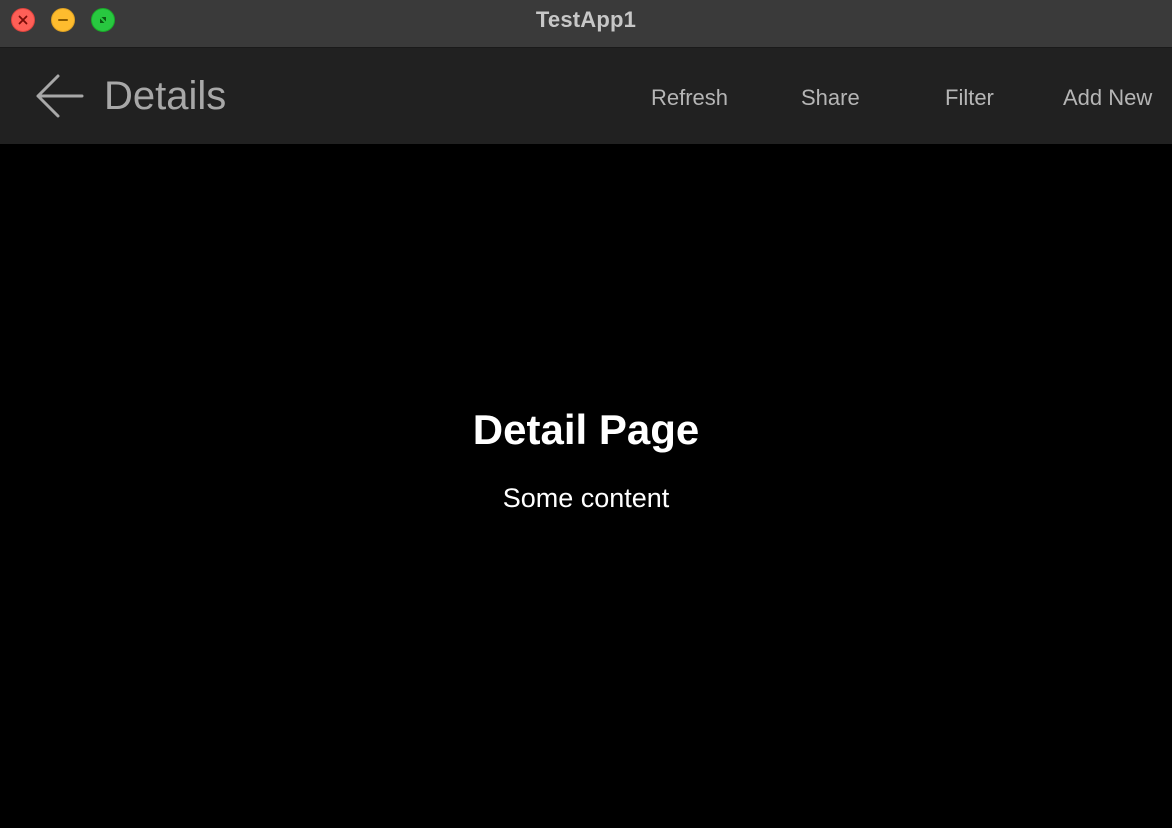 This screenshot has width=1172, height=828. What do you see at coordinates (969, 98) in the screenshot?
I see `filter-button: Filter` at bounding box center [969, 98].